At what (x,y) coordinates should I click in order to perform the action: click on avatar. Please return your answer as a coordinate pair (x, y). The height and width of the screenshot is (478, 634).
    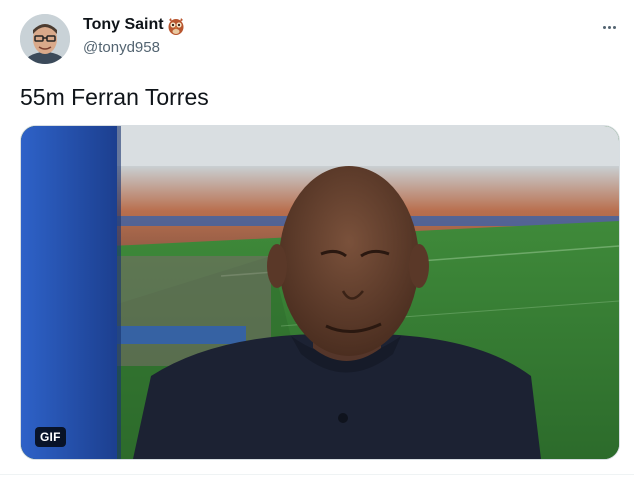
    Looking at the image, I should click on (45, 39).